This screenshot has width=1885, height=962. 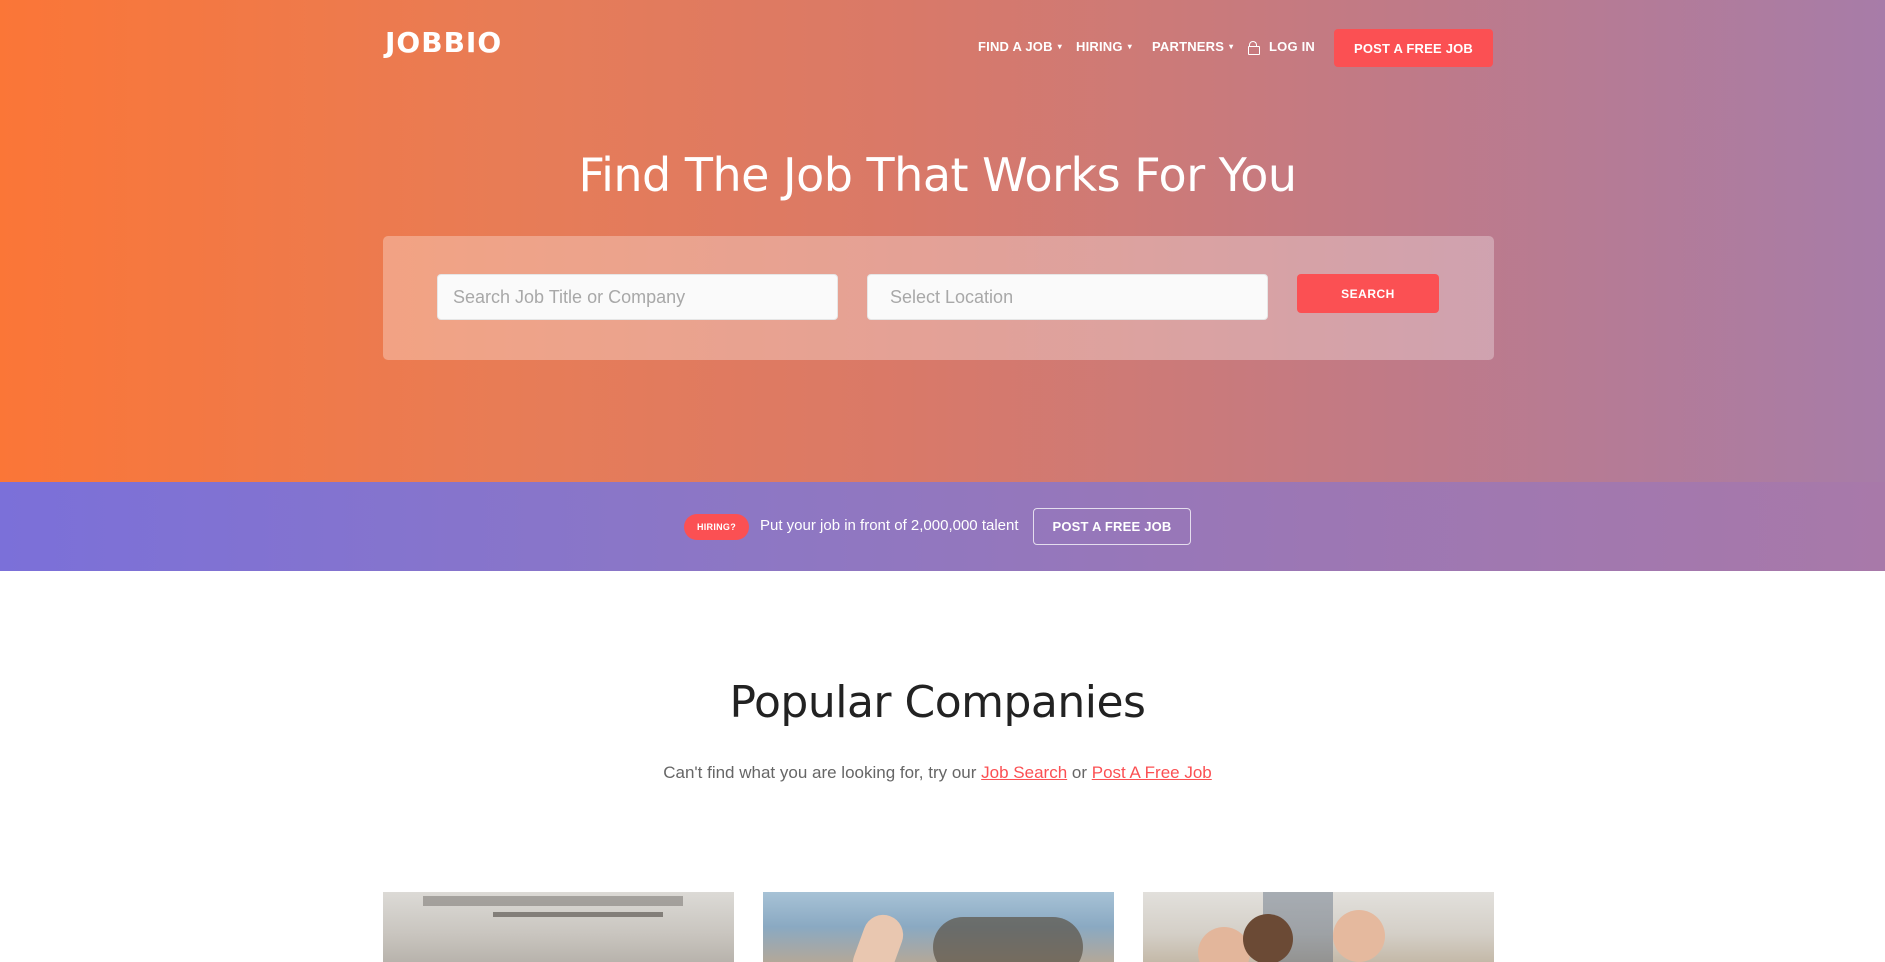 What do you see at coordinates (1099, 46) in the screenshot?
I see `nav-hiring-label: HIRING` at bounding box center [1099, 46].